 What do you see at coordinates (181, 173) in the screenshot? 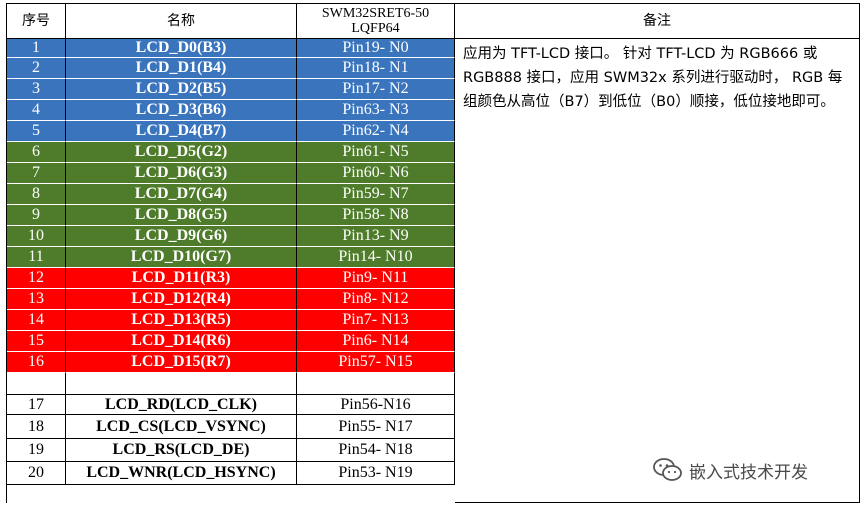
I see `row-signal-name: LCD_D6(G3)` at bounding box center [181, 173].